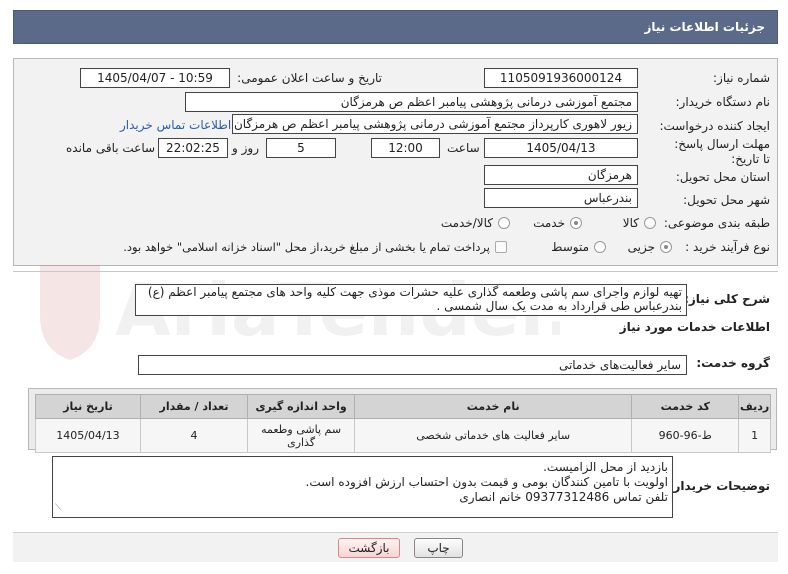 The height and width of the screenshot is (574, 788). Describe the element at coordinates (605, 467) in the screenshot. I see `buyer-notes-line-1: بازدید از محل الزامیست.` at that location.